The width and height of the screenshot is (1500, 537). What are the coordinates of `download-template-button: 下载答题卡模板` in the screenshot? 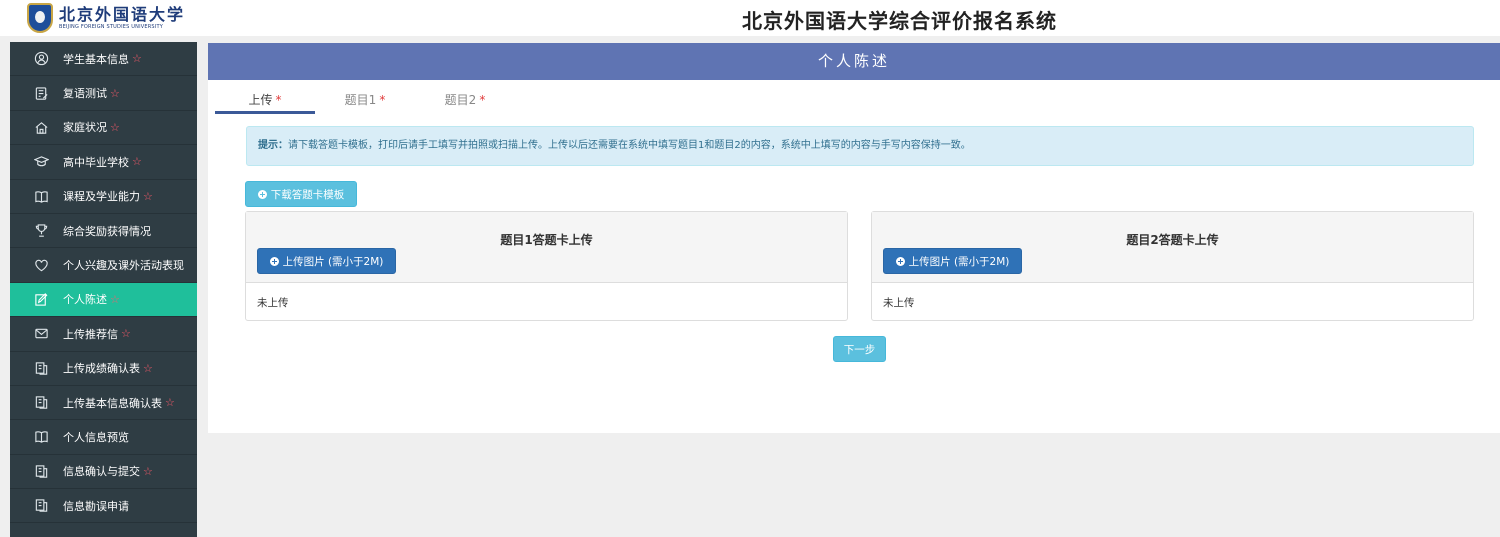 It's located at (301, 194).